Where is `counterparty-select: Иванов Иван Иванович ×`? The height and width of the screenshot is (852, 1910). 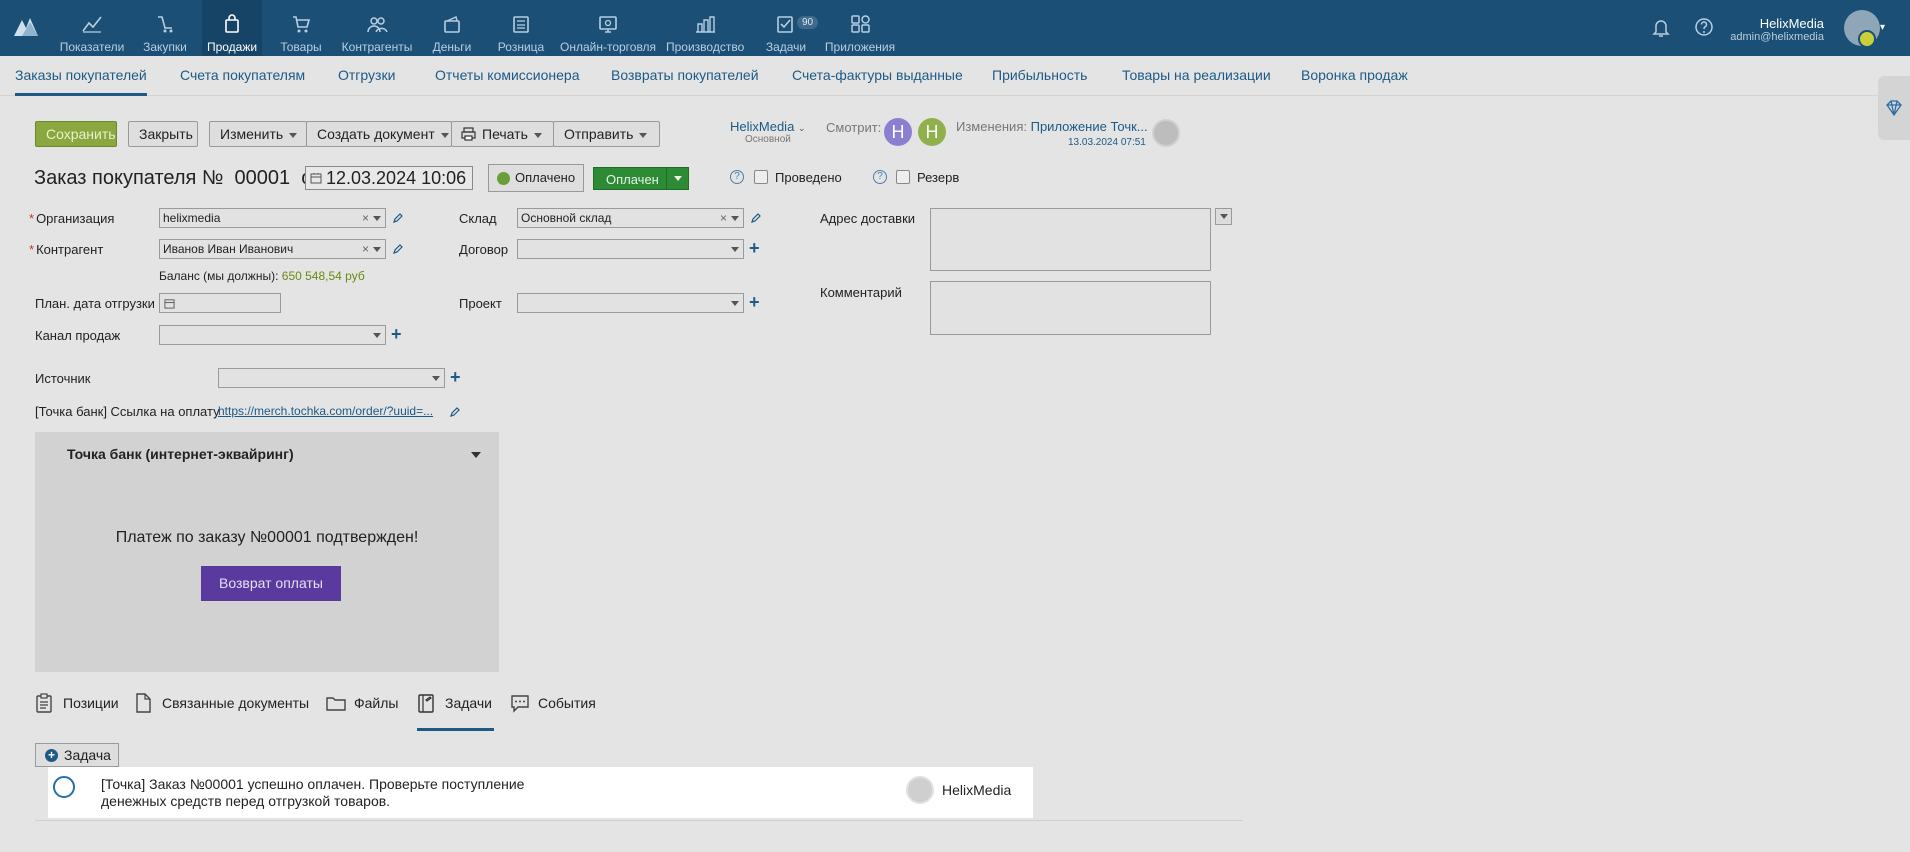
counterparty-select: Иванов Иван Иванович × is located at coordinates (272, 249).